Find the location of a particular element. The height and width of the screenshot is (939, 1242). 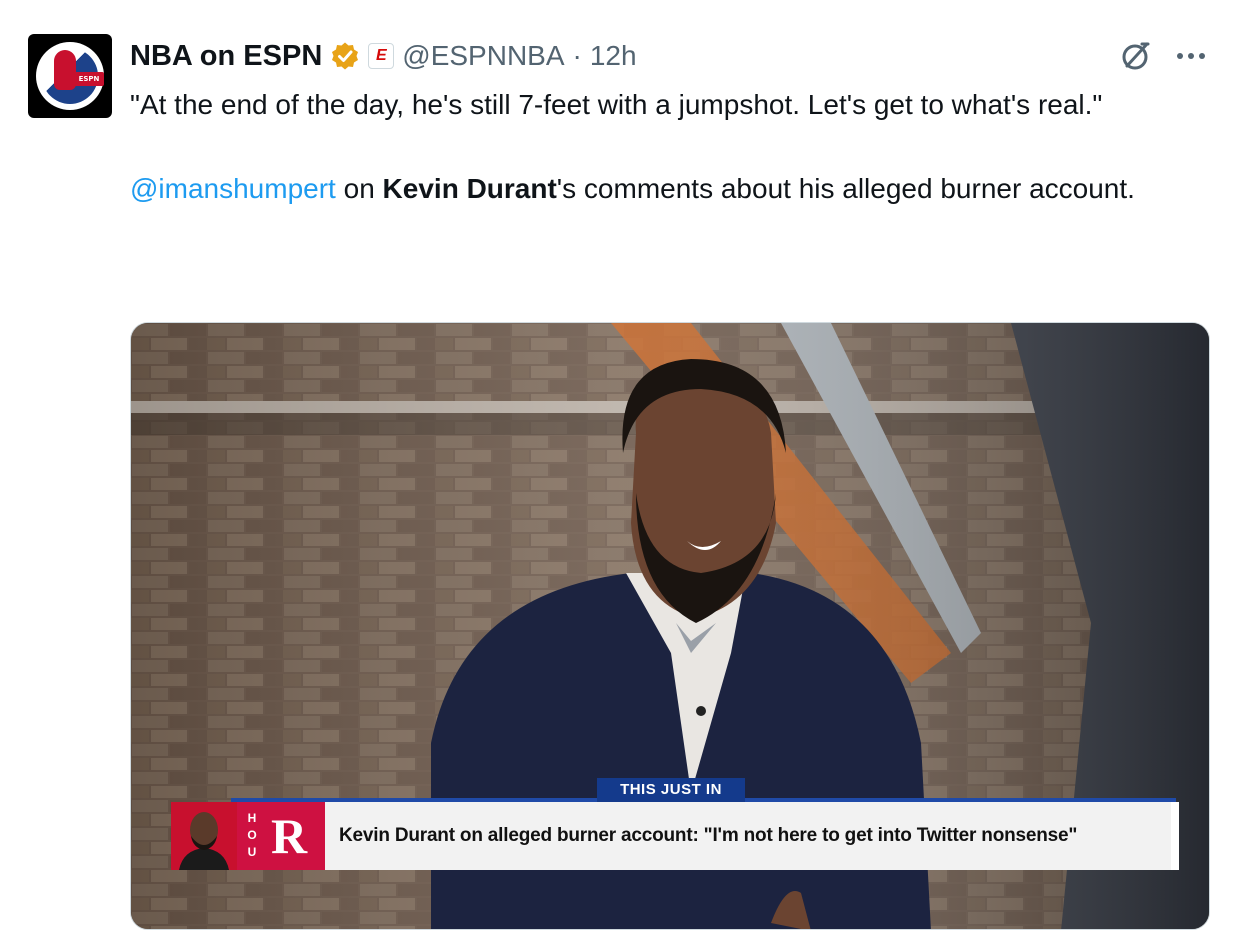

mention-link: @imanshumpert is located at coordinates (233, 188).